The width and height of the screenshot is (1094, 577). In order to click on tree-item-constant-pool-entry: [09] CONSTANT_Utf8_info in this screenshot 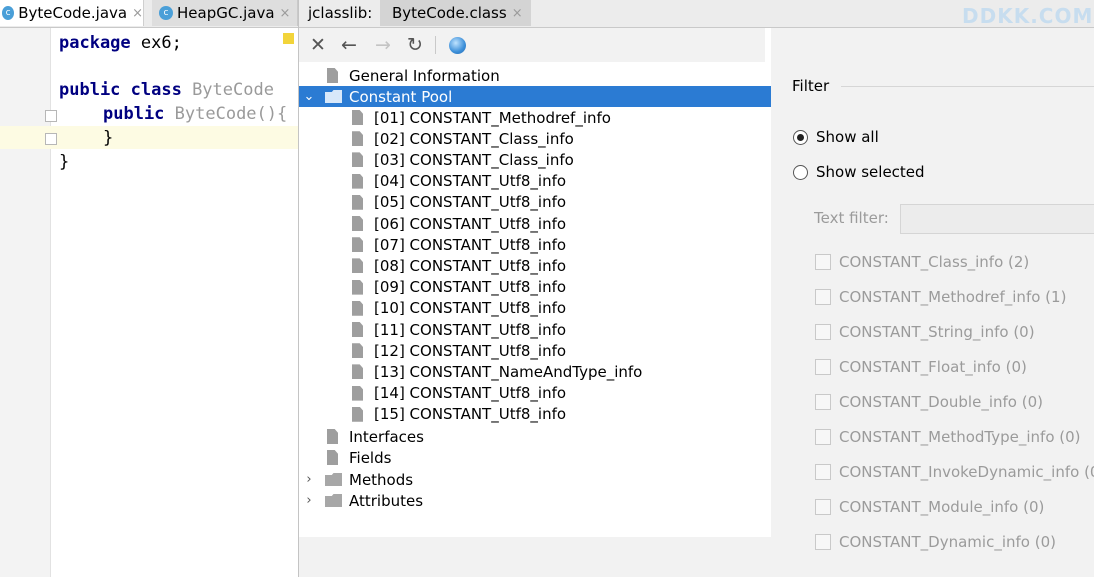, I will do `click(459, 287)`.